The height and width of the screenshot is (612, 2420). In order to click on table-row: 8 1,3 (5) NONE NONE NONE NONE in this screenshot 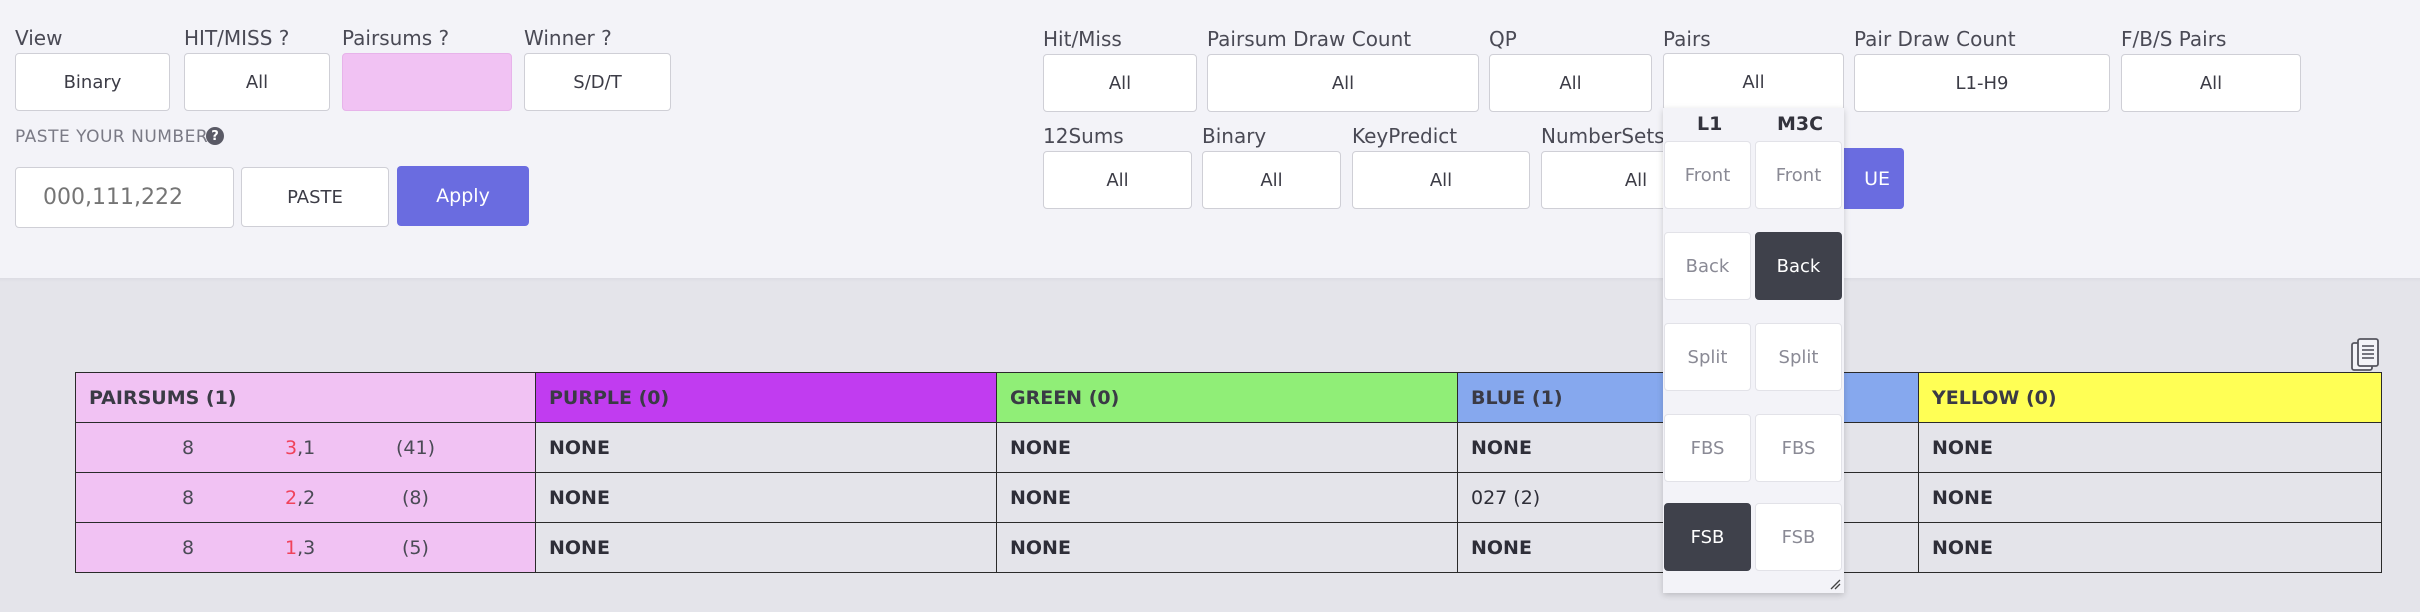, I will do `click(1228, 547)`.